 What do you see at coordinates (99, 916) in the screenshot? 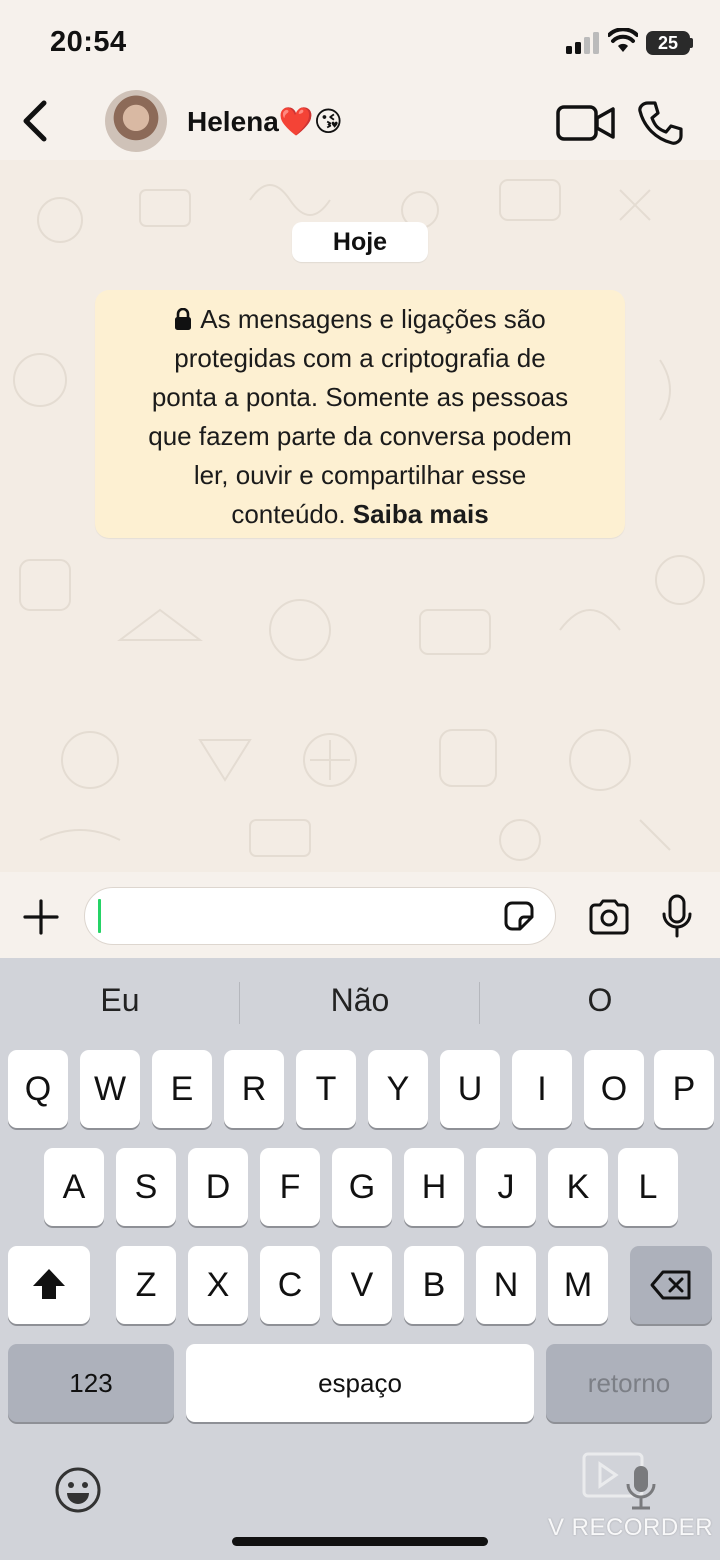
I see `text-caret` at bounding box center [99, 916].